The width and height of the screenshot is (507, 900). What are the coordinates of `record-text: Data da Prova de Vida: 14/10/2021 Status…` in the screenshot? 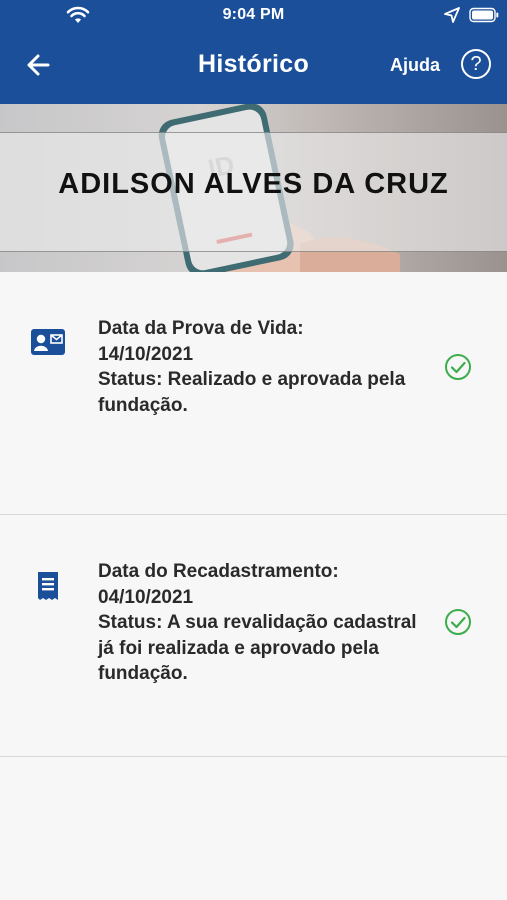 It's located at (258, 367).